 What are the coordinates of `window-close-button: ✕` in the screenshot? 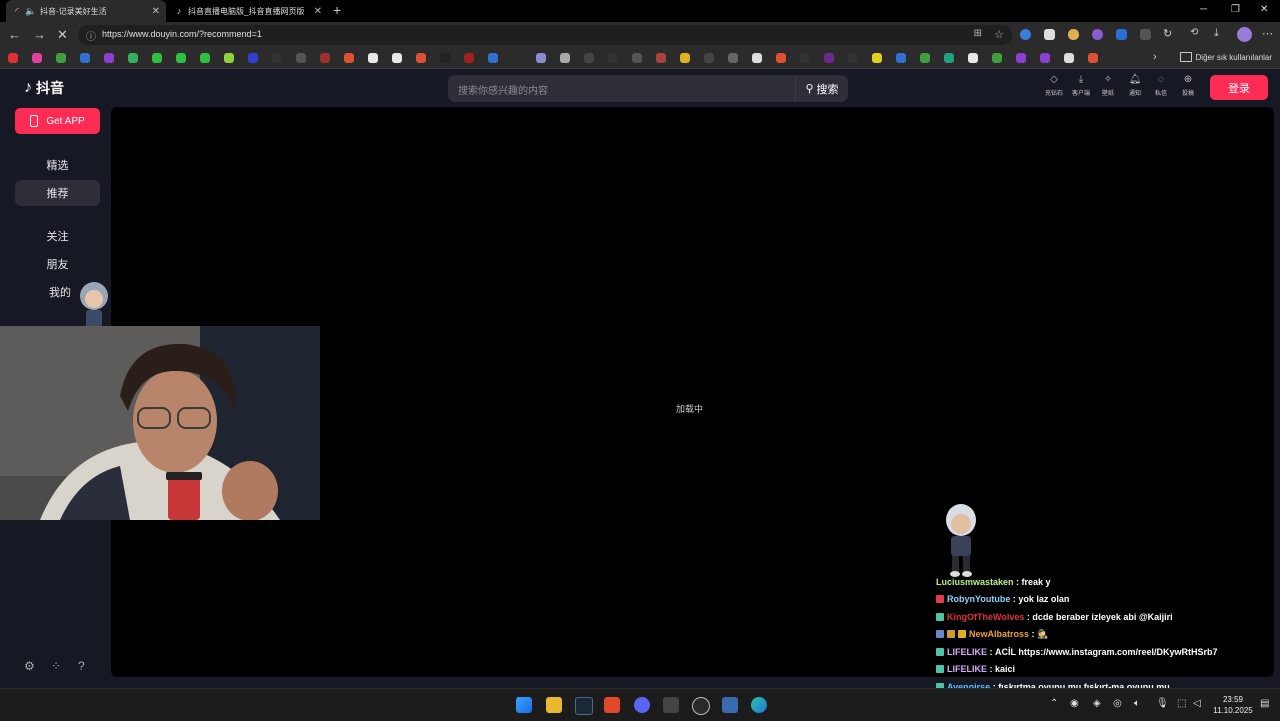 It's located at (1264, 9).